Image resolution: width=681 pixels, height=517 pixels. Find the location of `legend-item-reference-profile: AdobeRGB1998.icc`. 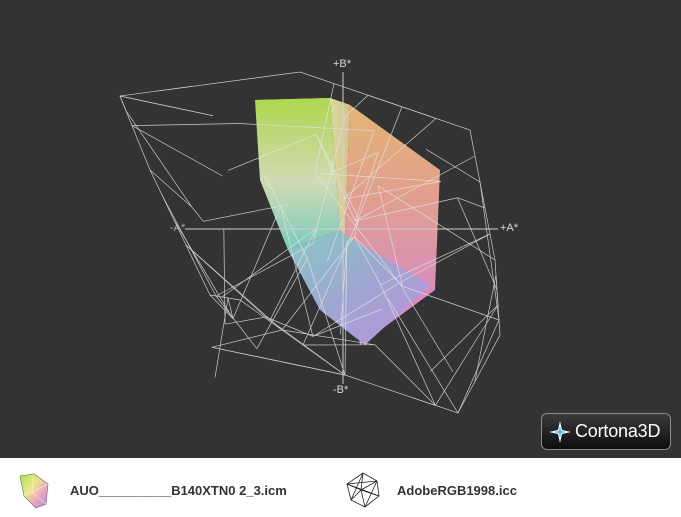

legend-item-reference-profile: AdobeRGB1998.icc is located at coordinates (430, 490).